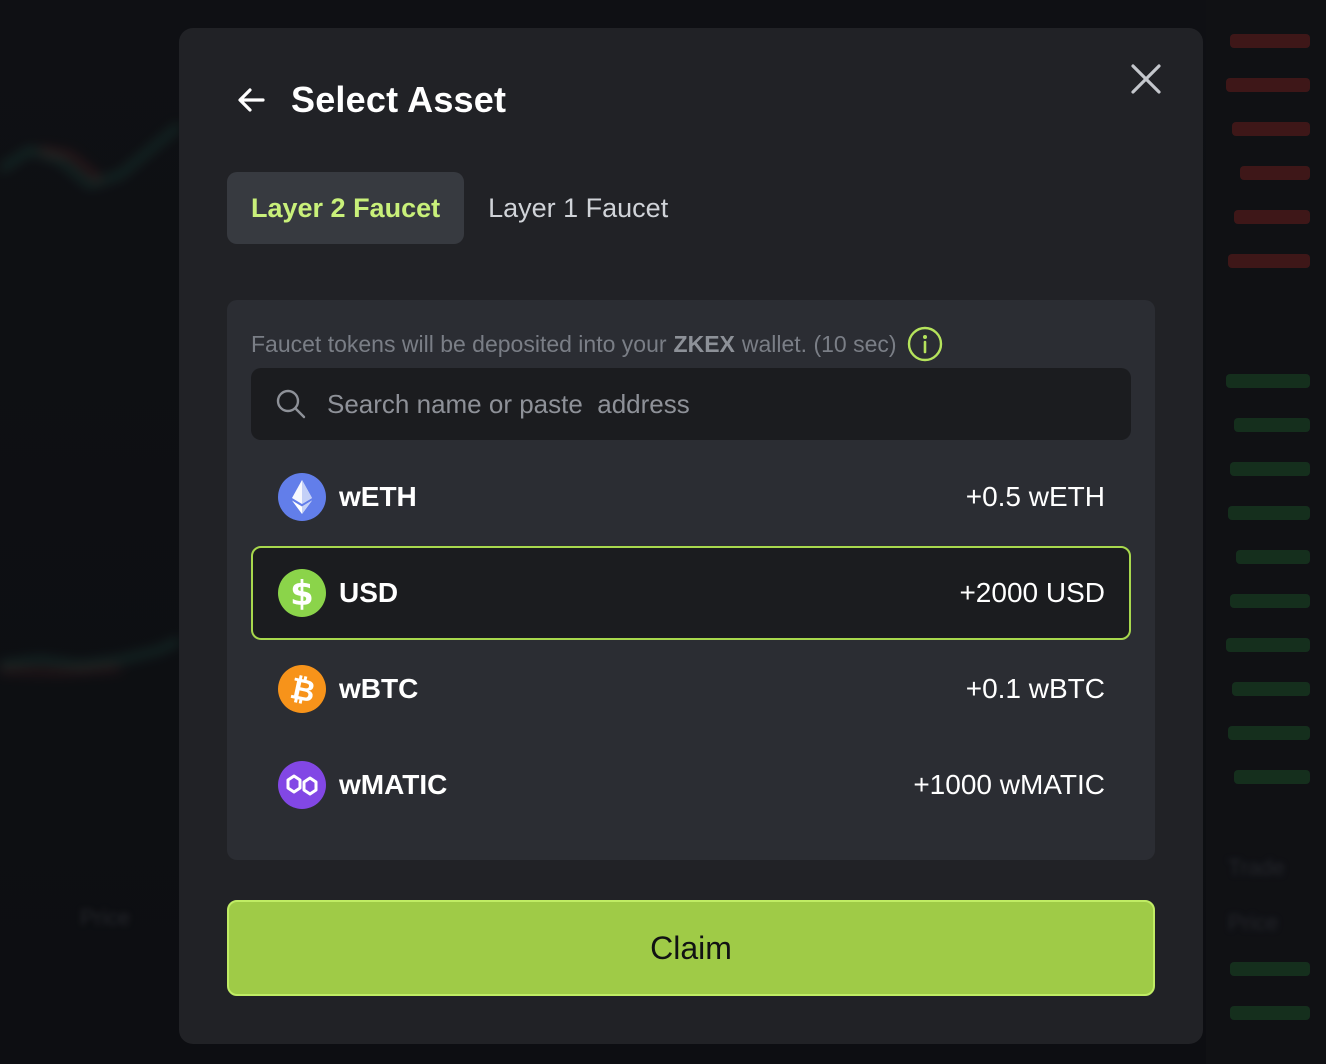 This screenshot has width=1326, height=1064. I want to click on close-icon, so click(1146, 79).